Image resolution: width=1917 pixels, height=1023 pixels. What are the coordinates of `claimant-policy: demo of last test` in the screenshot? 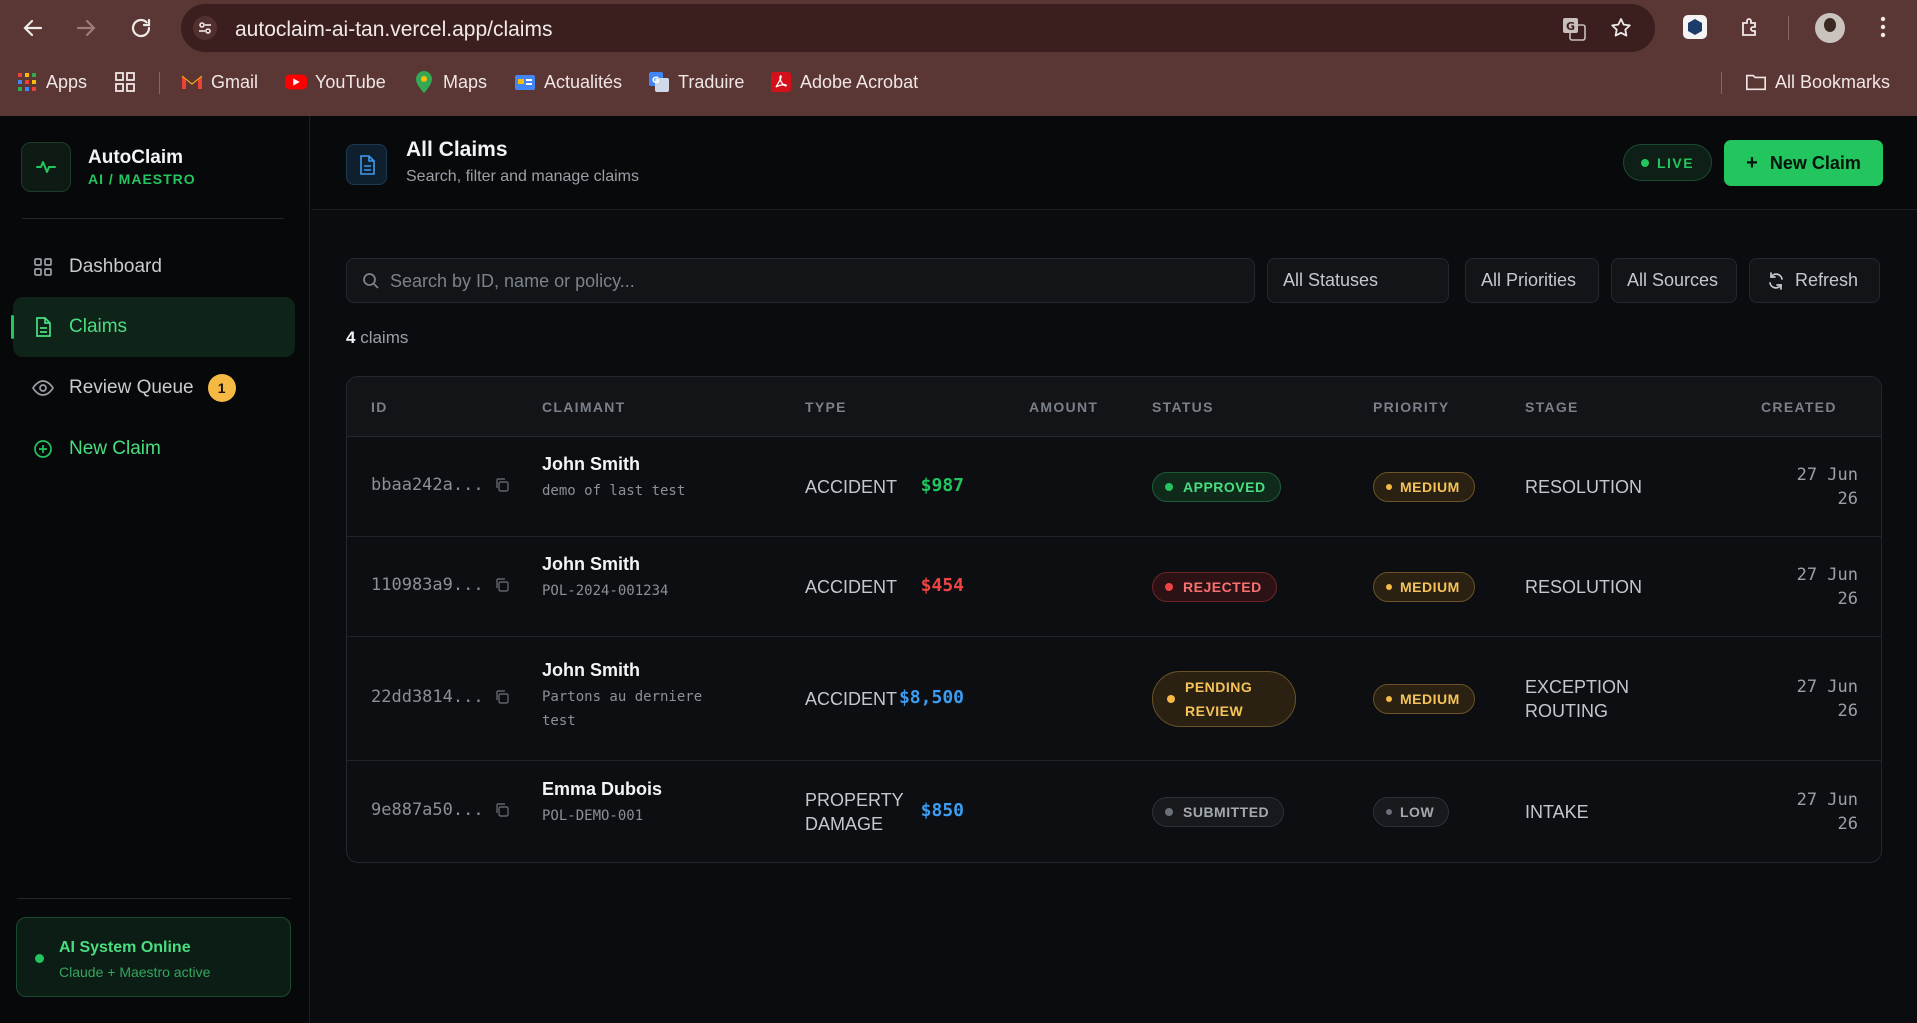 It's located at (614, 491).